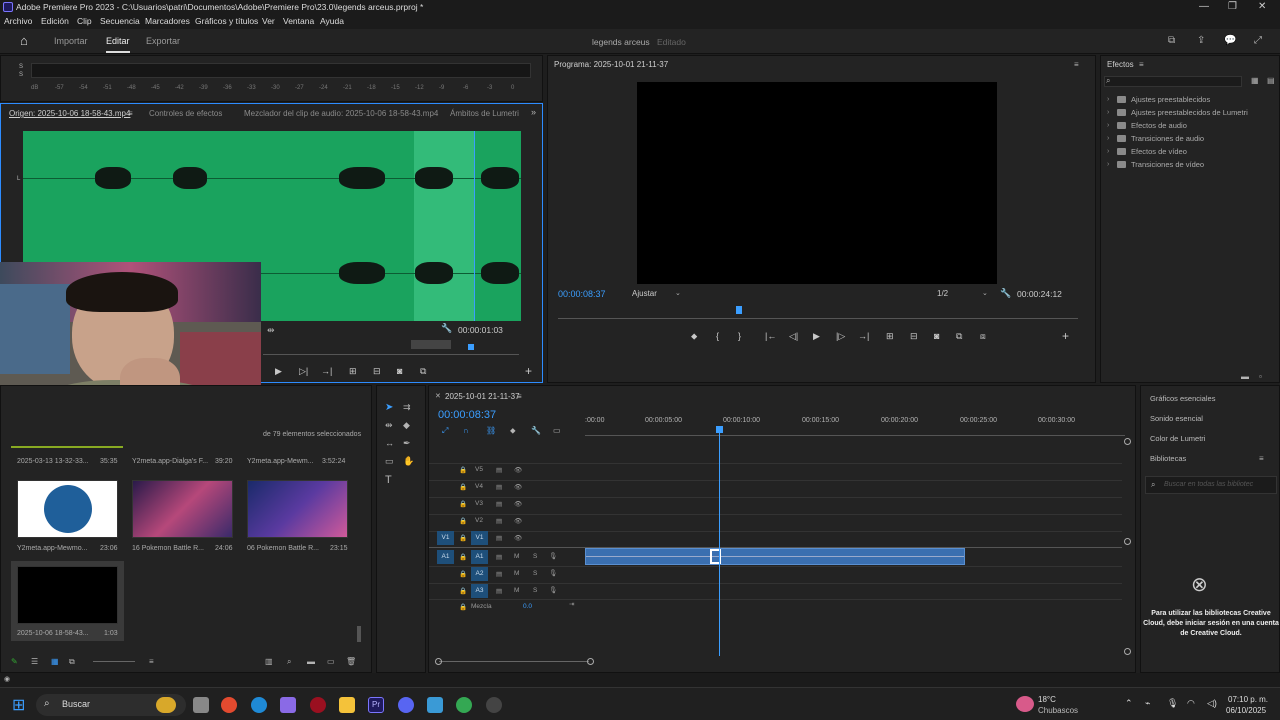 The width and height of the screenshot is (1280, 720). I want to click on snap-icon: ∩, so click(466, 430).